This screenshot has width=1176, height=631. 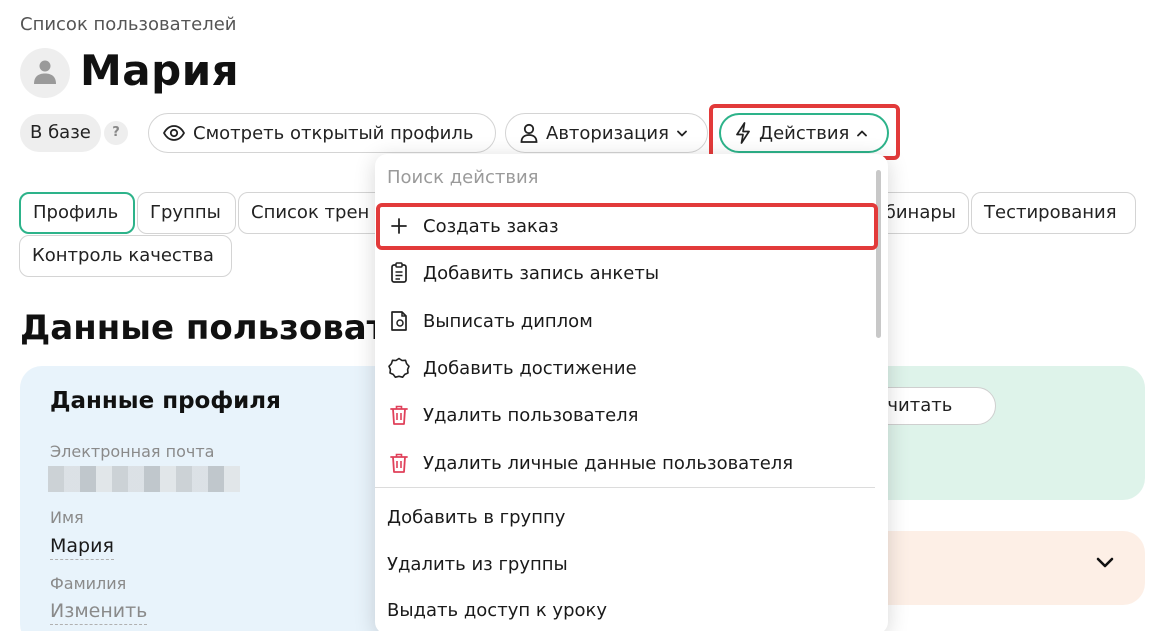 What do you see at coordinates (1053, 213) in the screenshot?
I see `tab-tests: Тестирования` at bounding box center [1053, 213].